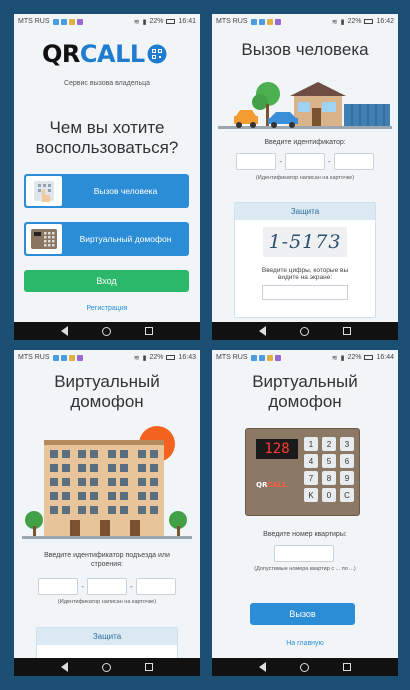  I want to click on apartment-hint: (Допустимые номера квартир с ... по ...), so click(305, 569).